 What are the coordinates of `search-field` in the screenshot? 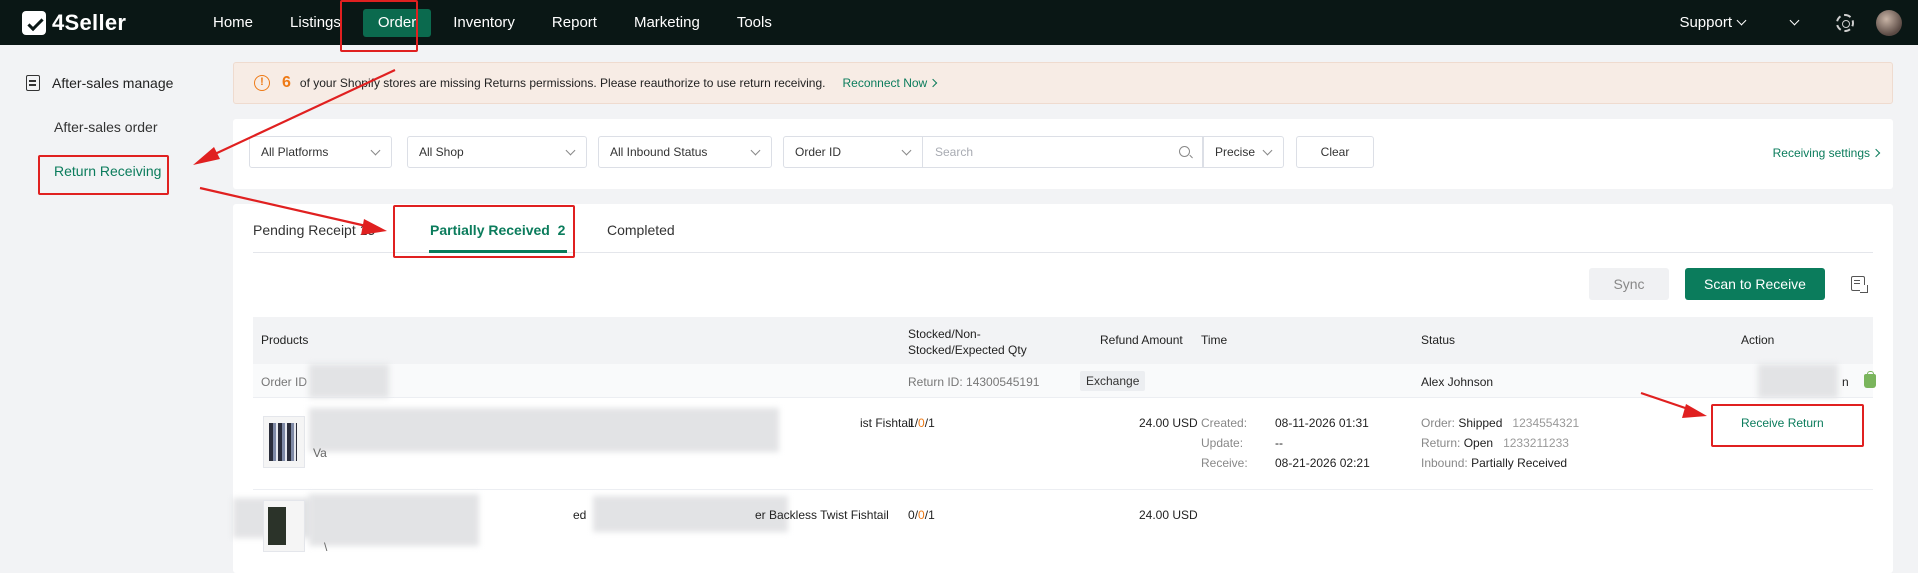 It's located at (1063, 152).